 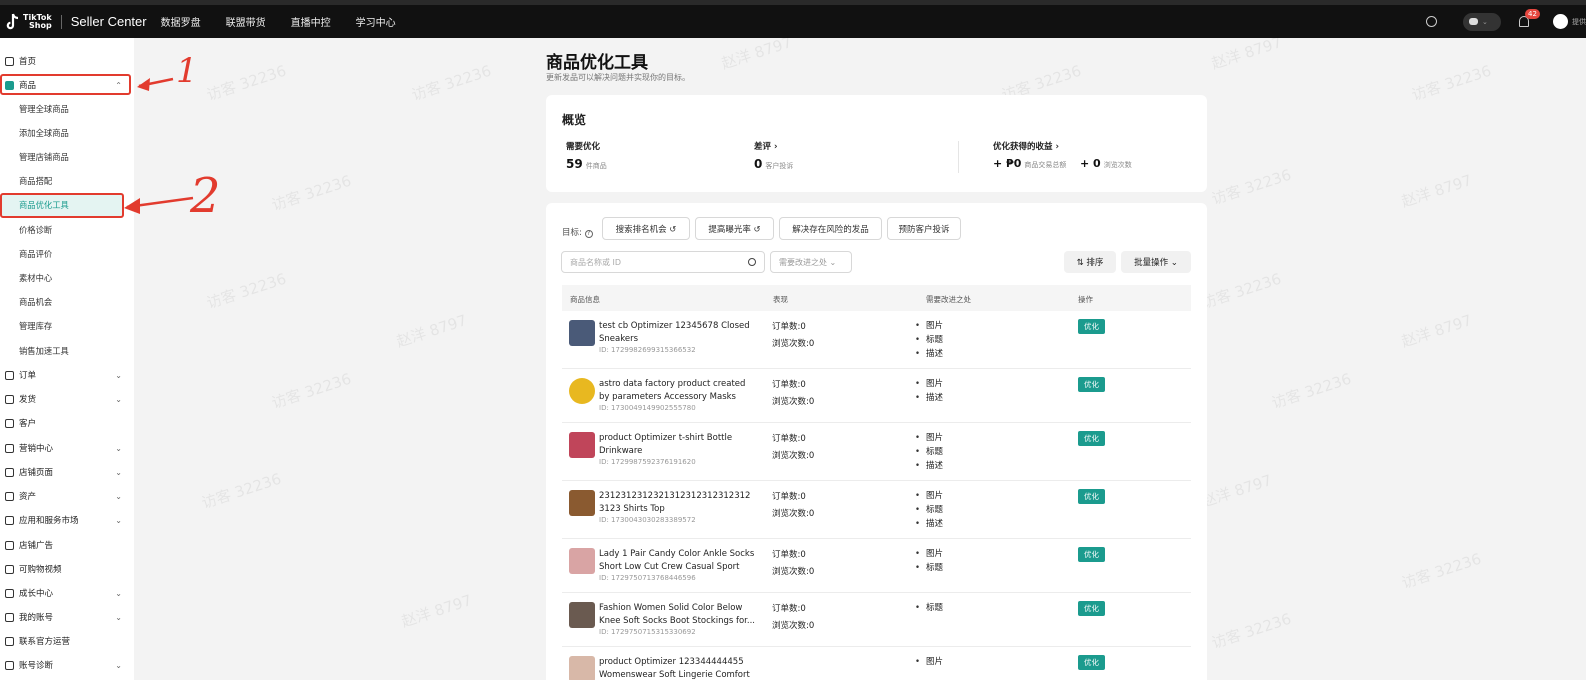 What do you see at coordinates (44, 351) in the screenshot?
I see `sidebar-sub-sales-accelerator: 销售加速工具` at bounding box center [44, 351].